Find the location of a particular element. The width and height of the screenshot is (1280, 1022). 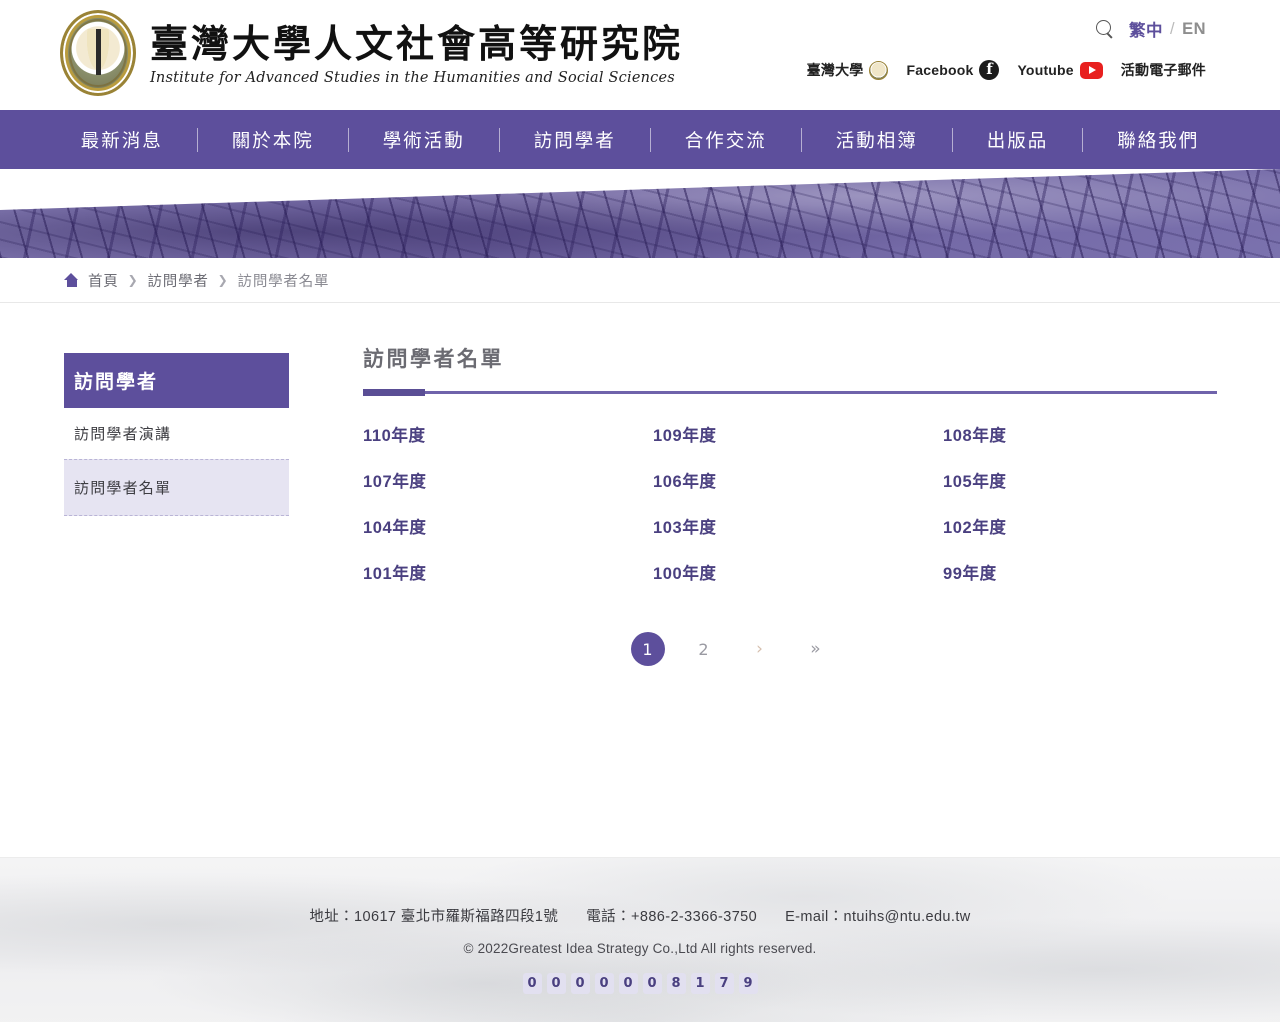

counter-digit: 8 is located at coordinates (676, 983).